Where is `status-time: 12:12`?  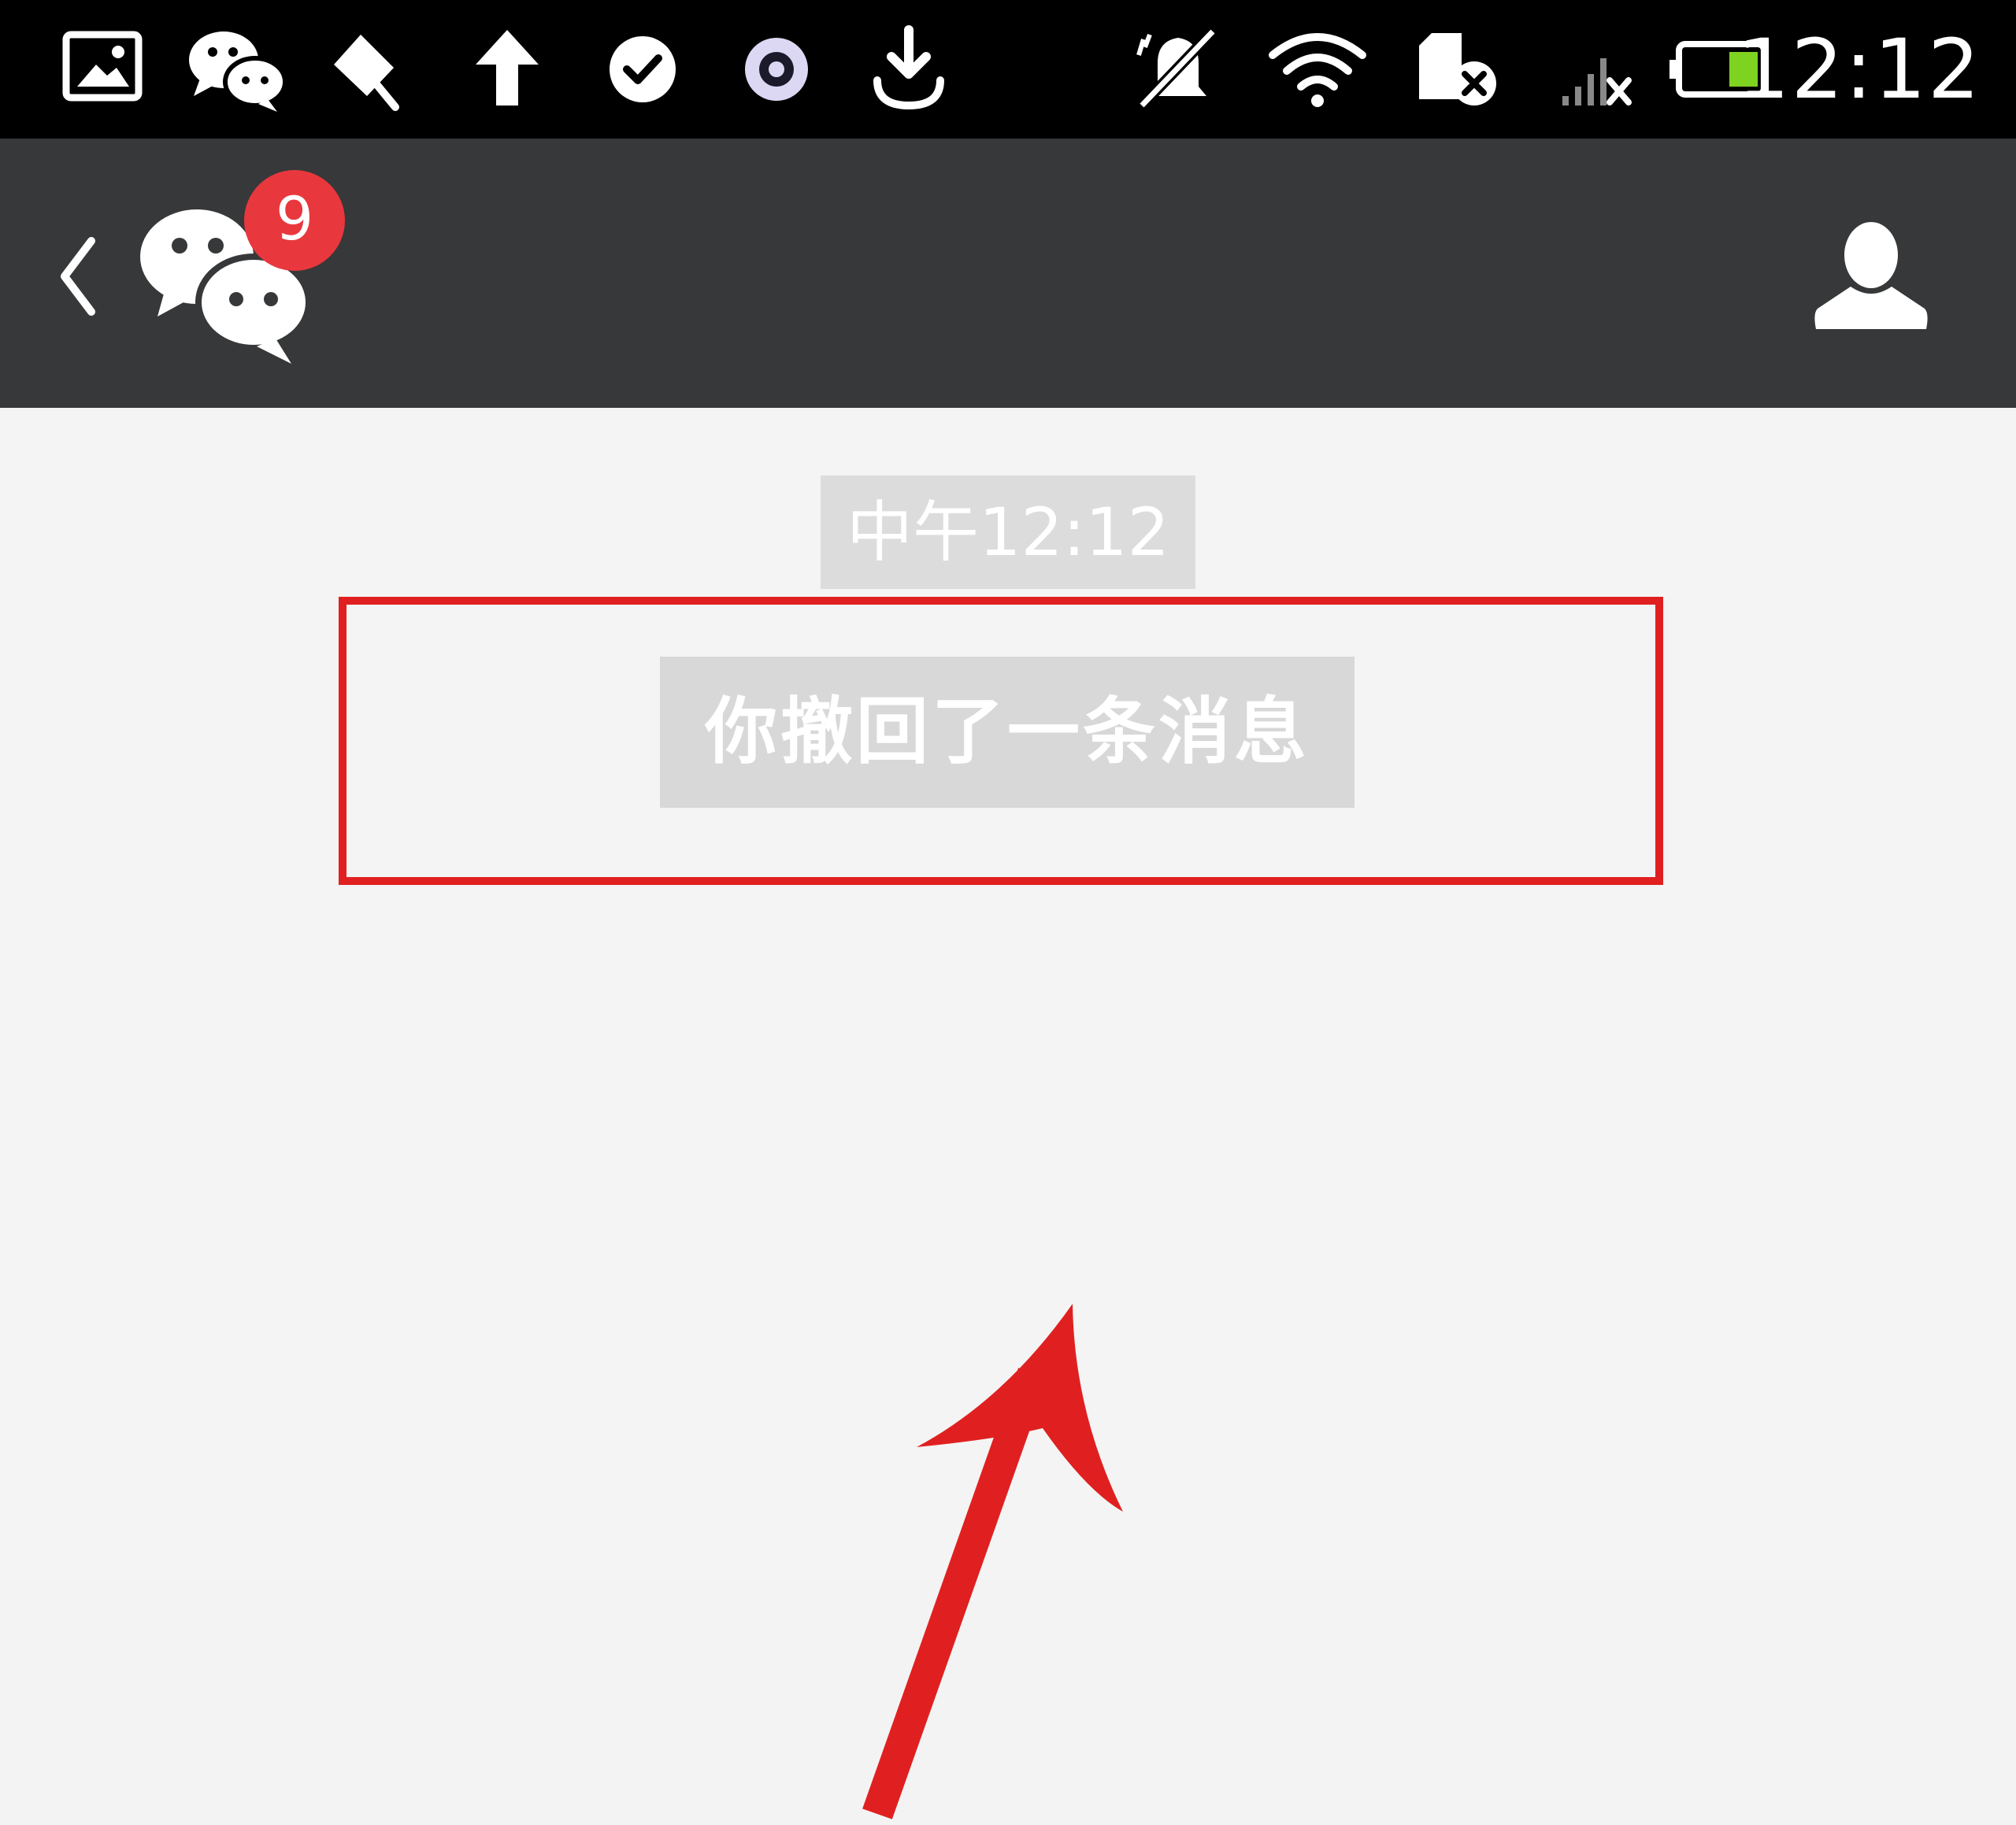
status-time: 12:12 is located at coordinates (1859, 69).